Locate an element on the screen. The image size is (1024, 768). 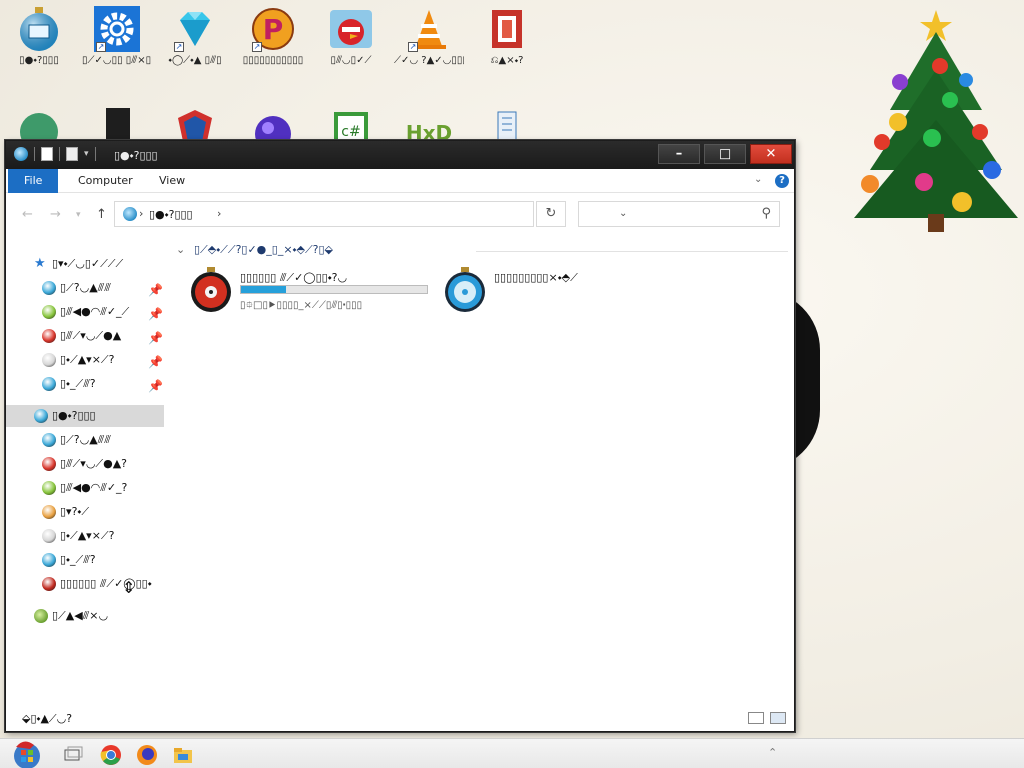
desktop-icon-label: ⬩◯⟋⬩▲ ▯⫻▯ is located at coordinates (195, 60).